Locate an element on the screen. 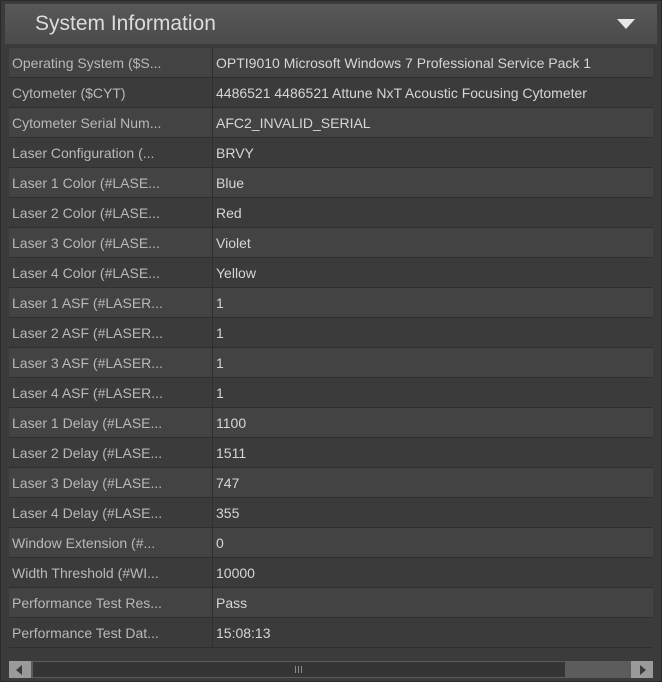 This screenshot has height=682, width=662. property-row: Laser 1 Delay (#LASE... 1100 is located at coordinates (331, 423).